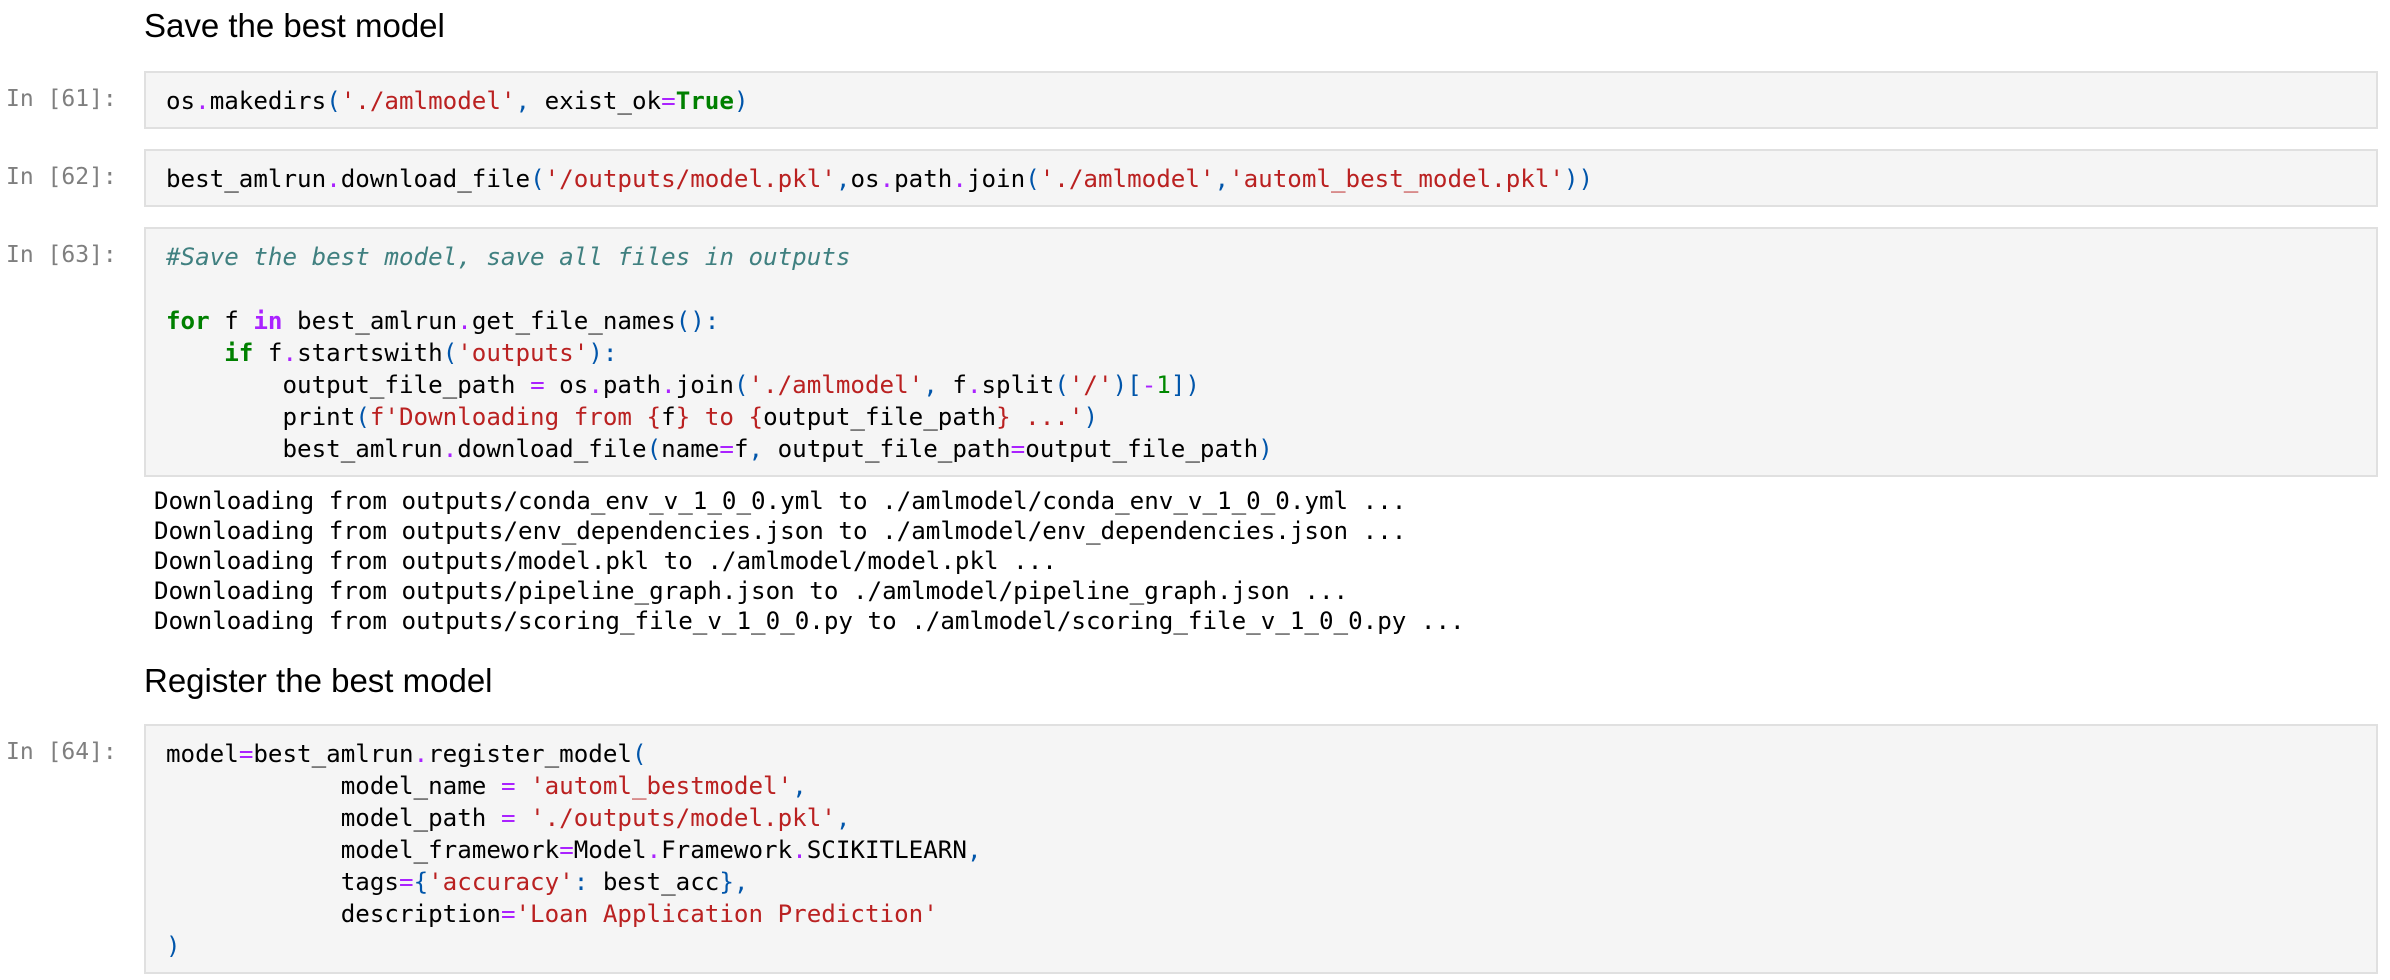  I want to click on code-line: os.makedirs('./amlmodel', exist_ok=True), so click(457, 101).